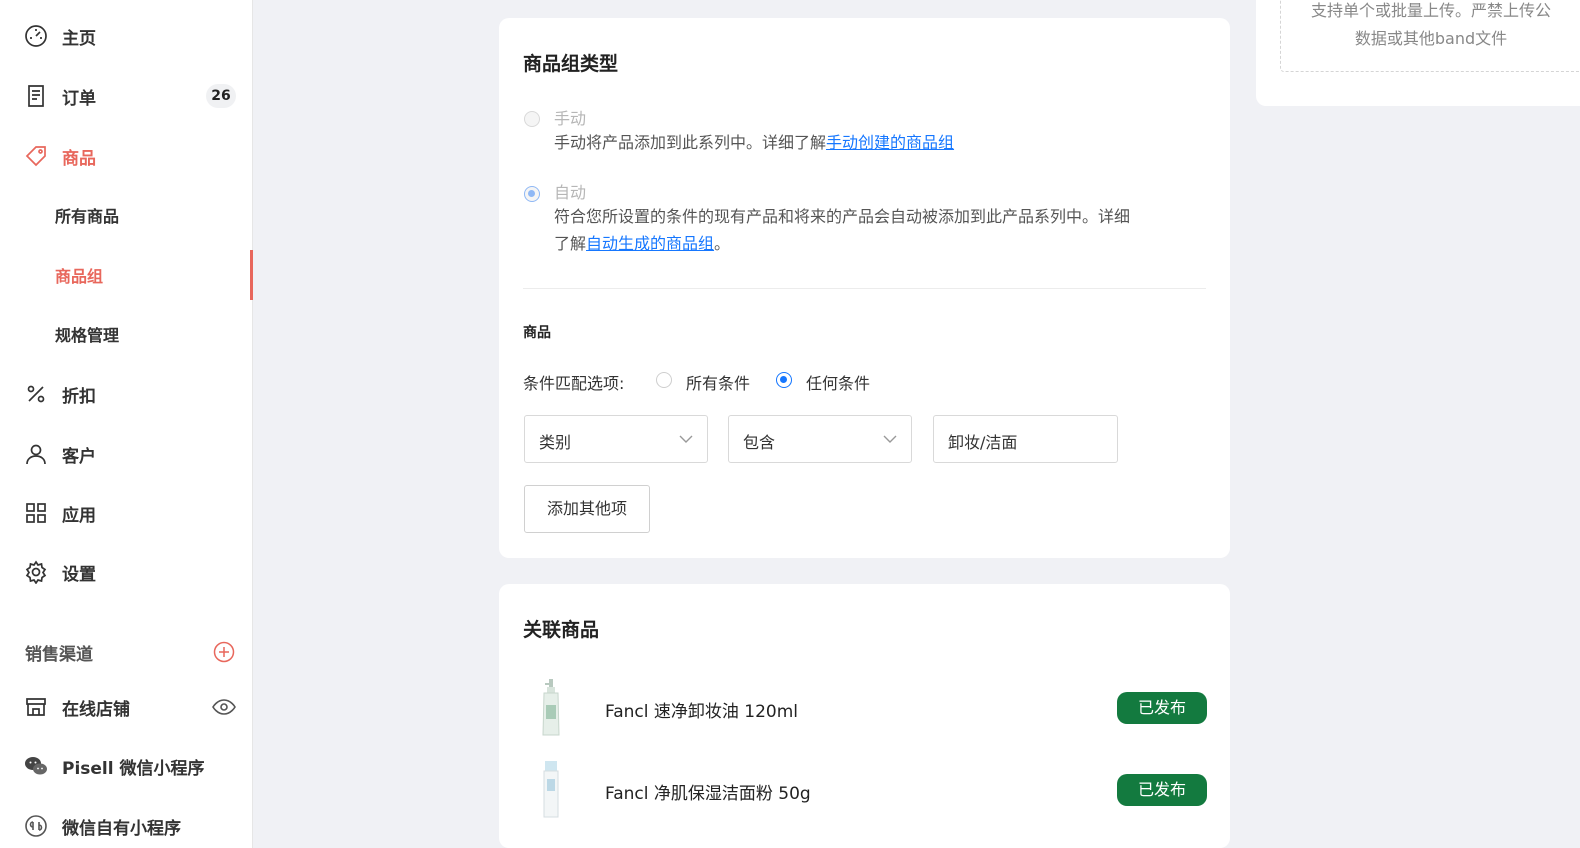  Describe the element at coordinates (36, 826) in the screenshot. I see `mini-program-icon` at that location.